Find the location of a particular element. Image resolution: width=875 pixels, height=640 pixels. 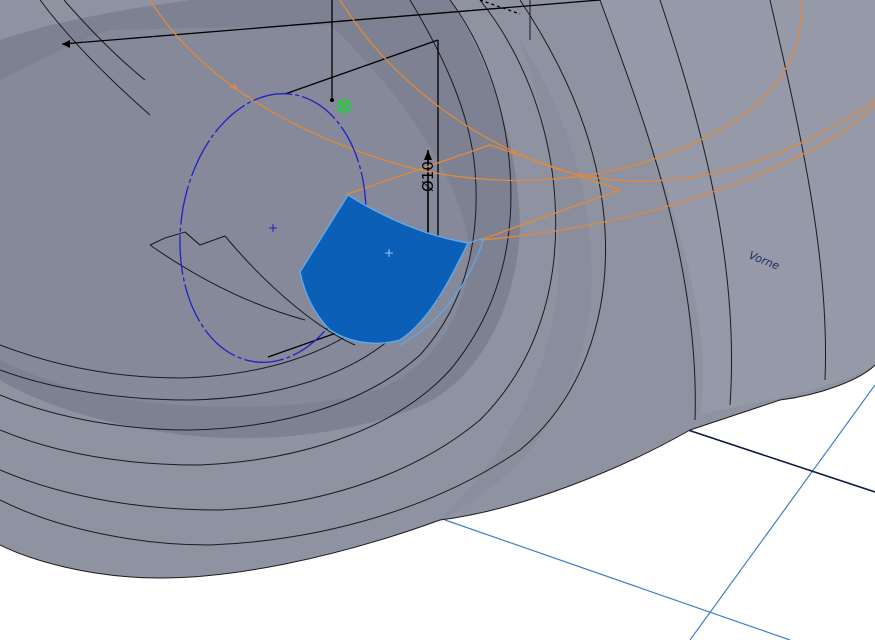

sketch-point-icon is located at coordinates (332, 100).